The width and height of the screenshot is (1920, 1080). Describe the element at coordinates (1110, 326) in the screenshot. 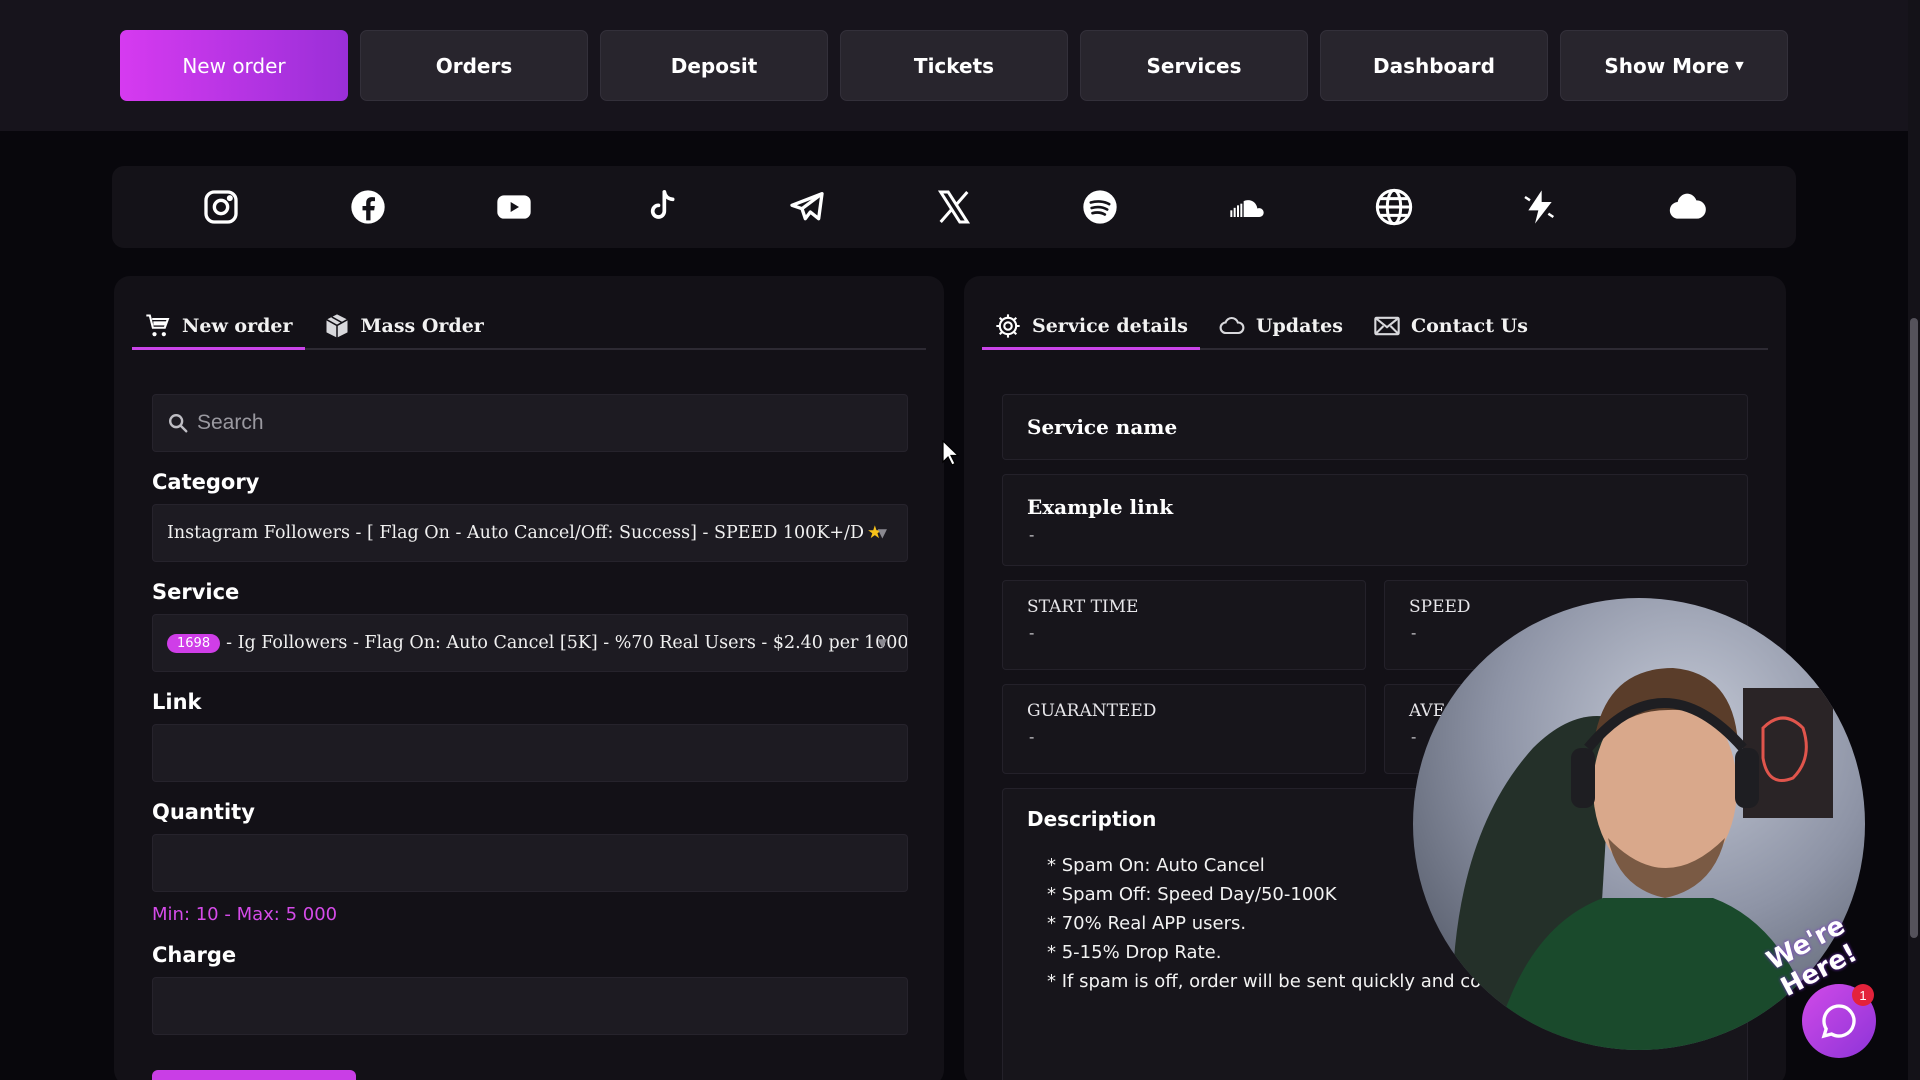

I see `tab-service-details-label: Service details` at that location.